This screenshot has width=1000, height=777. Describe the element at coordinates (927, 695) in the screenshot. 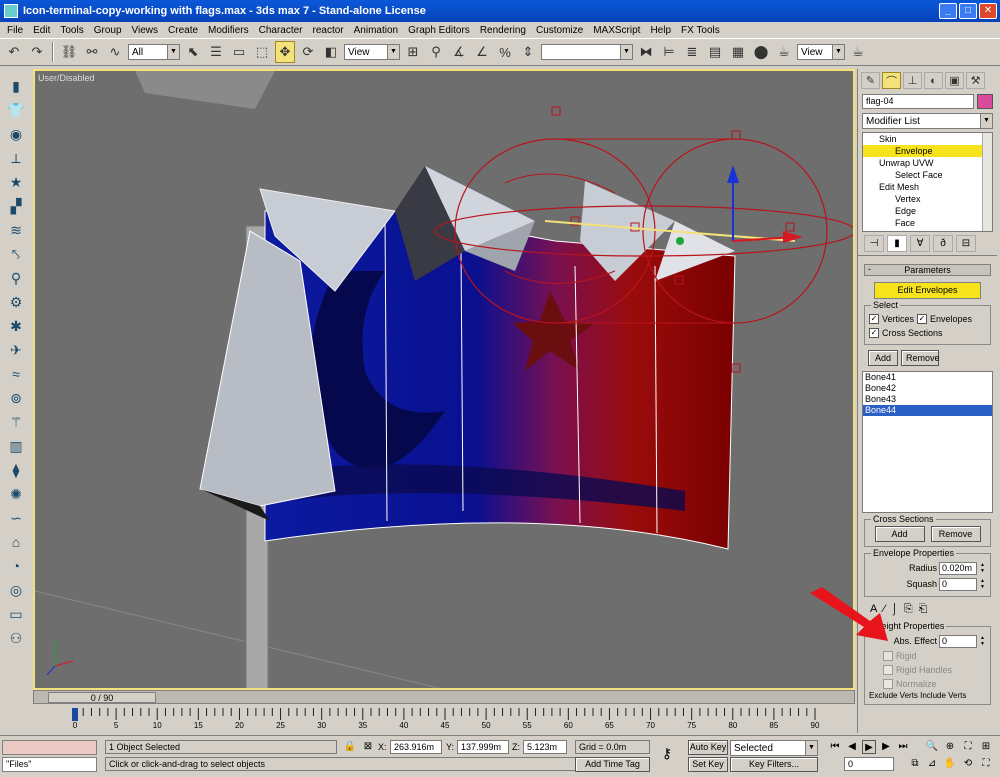

I see `exclude-include-buttons: Exclude Verts Include Verts` at that location.